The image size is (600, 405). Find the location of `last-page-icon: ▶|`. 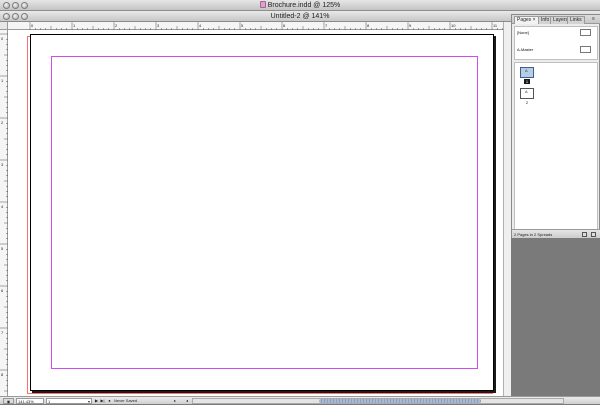

last-page-icon: ▶| is located at coordinates (102, 401).